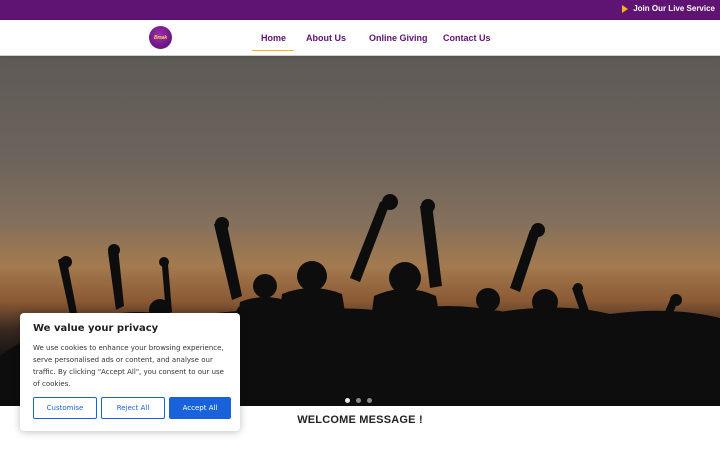 This screenshot has width=720, height=450. What do you see at coordinates (273, 50) in the screenshot?
I see `nav-active-underline` at bounding box center [273, 50].